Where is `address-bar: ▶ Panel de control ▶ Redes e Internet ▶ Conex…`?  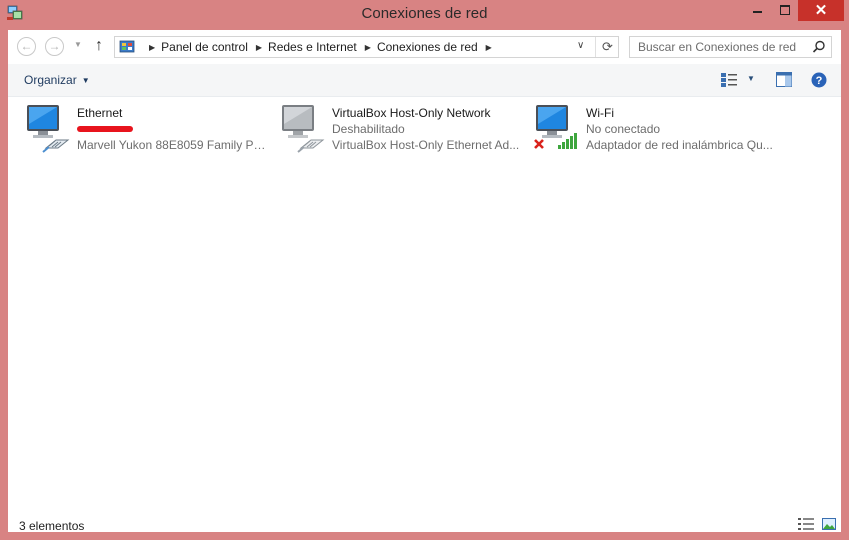 address-bar: ▶ Panel de control ▶ Redes e Internet ▶ Conex… is located at coordinates (366, 47).